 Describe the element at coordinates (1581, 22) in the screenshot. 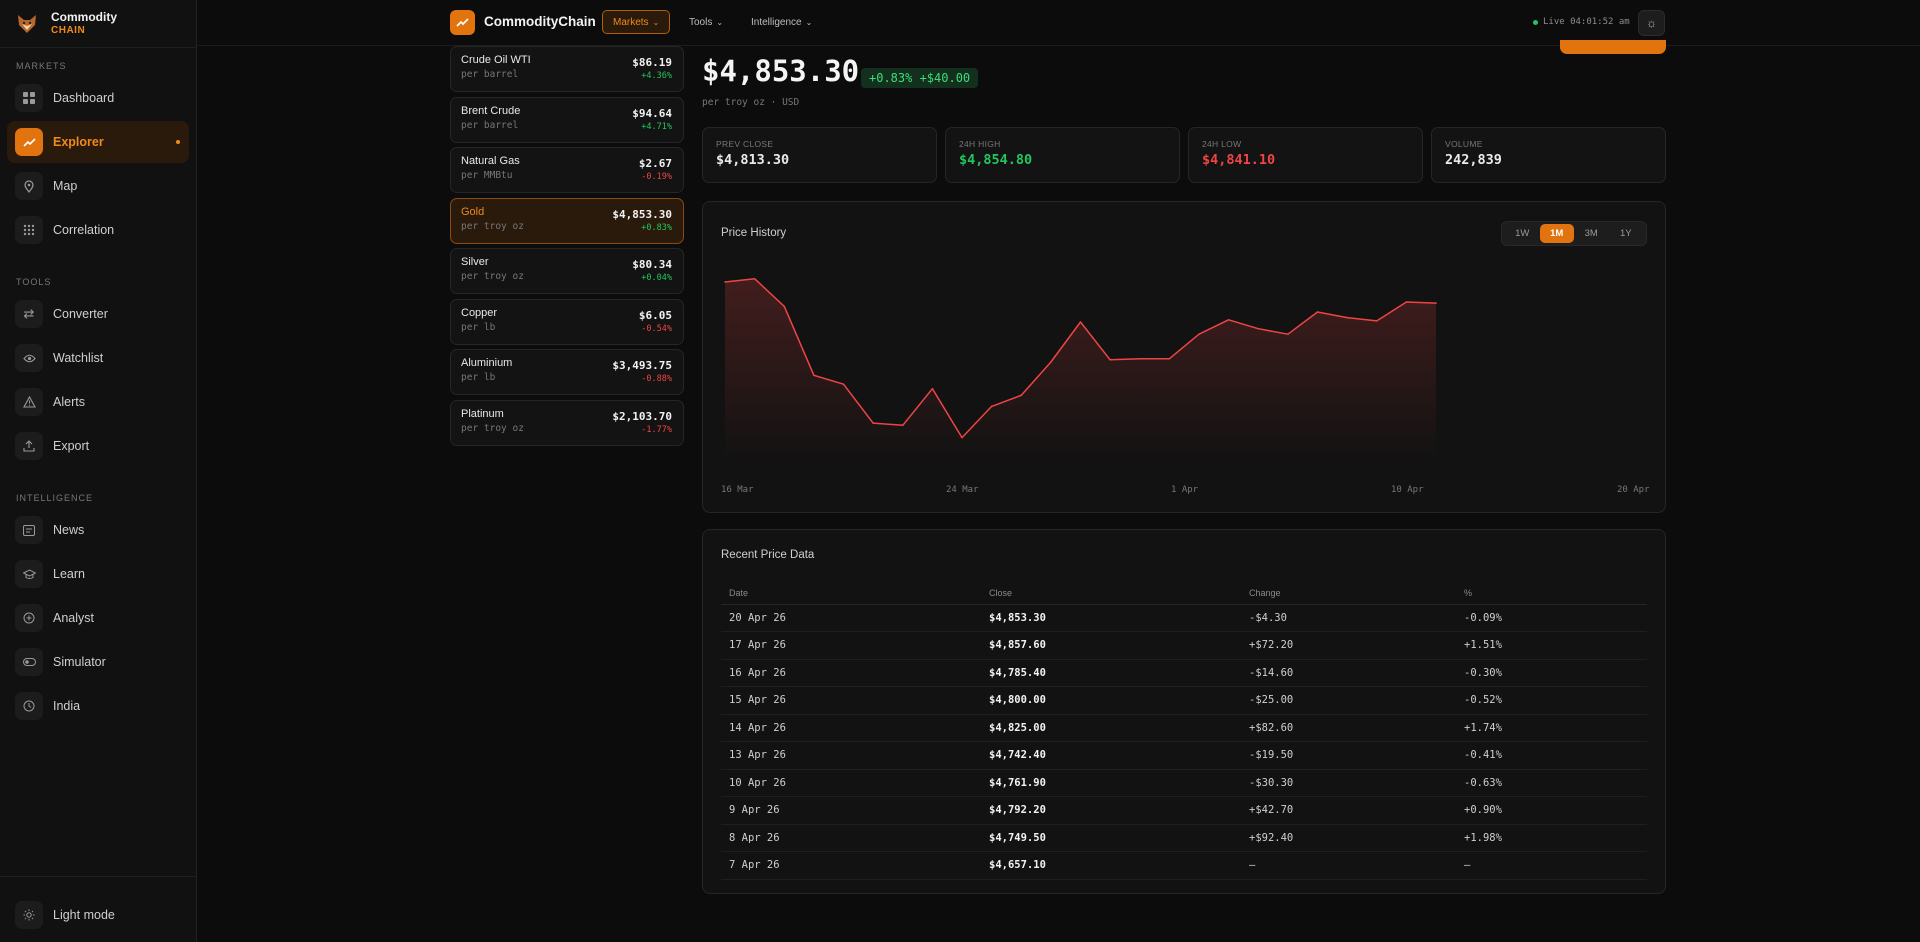

I see `live-clock: Live 04:01:52 am` at that location.